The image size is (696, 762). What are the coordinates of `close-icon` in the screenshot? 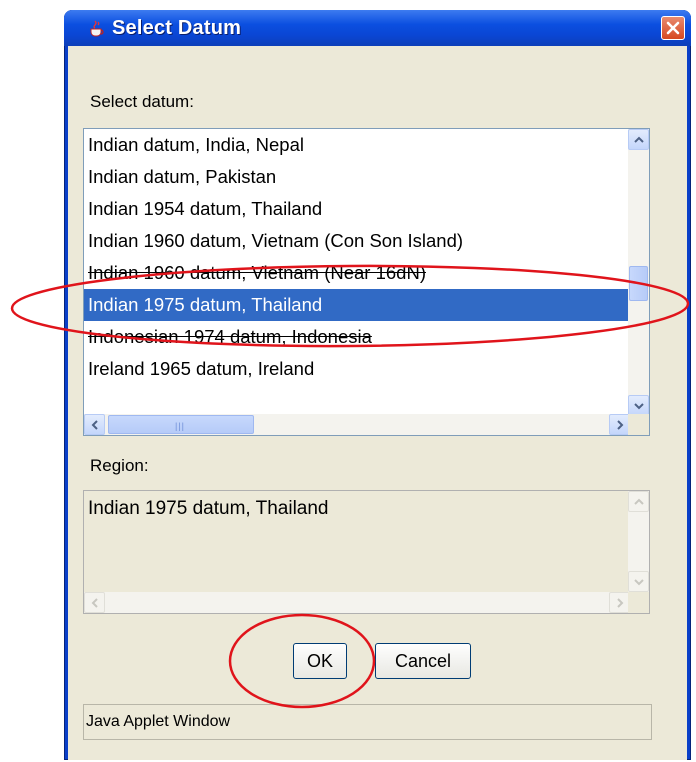 It's located at (673, 28).